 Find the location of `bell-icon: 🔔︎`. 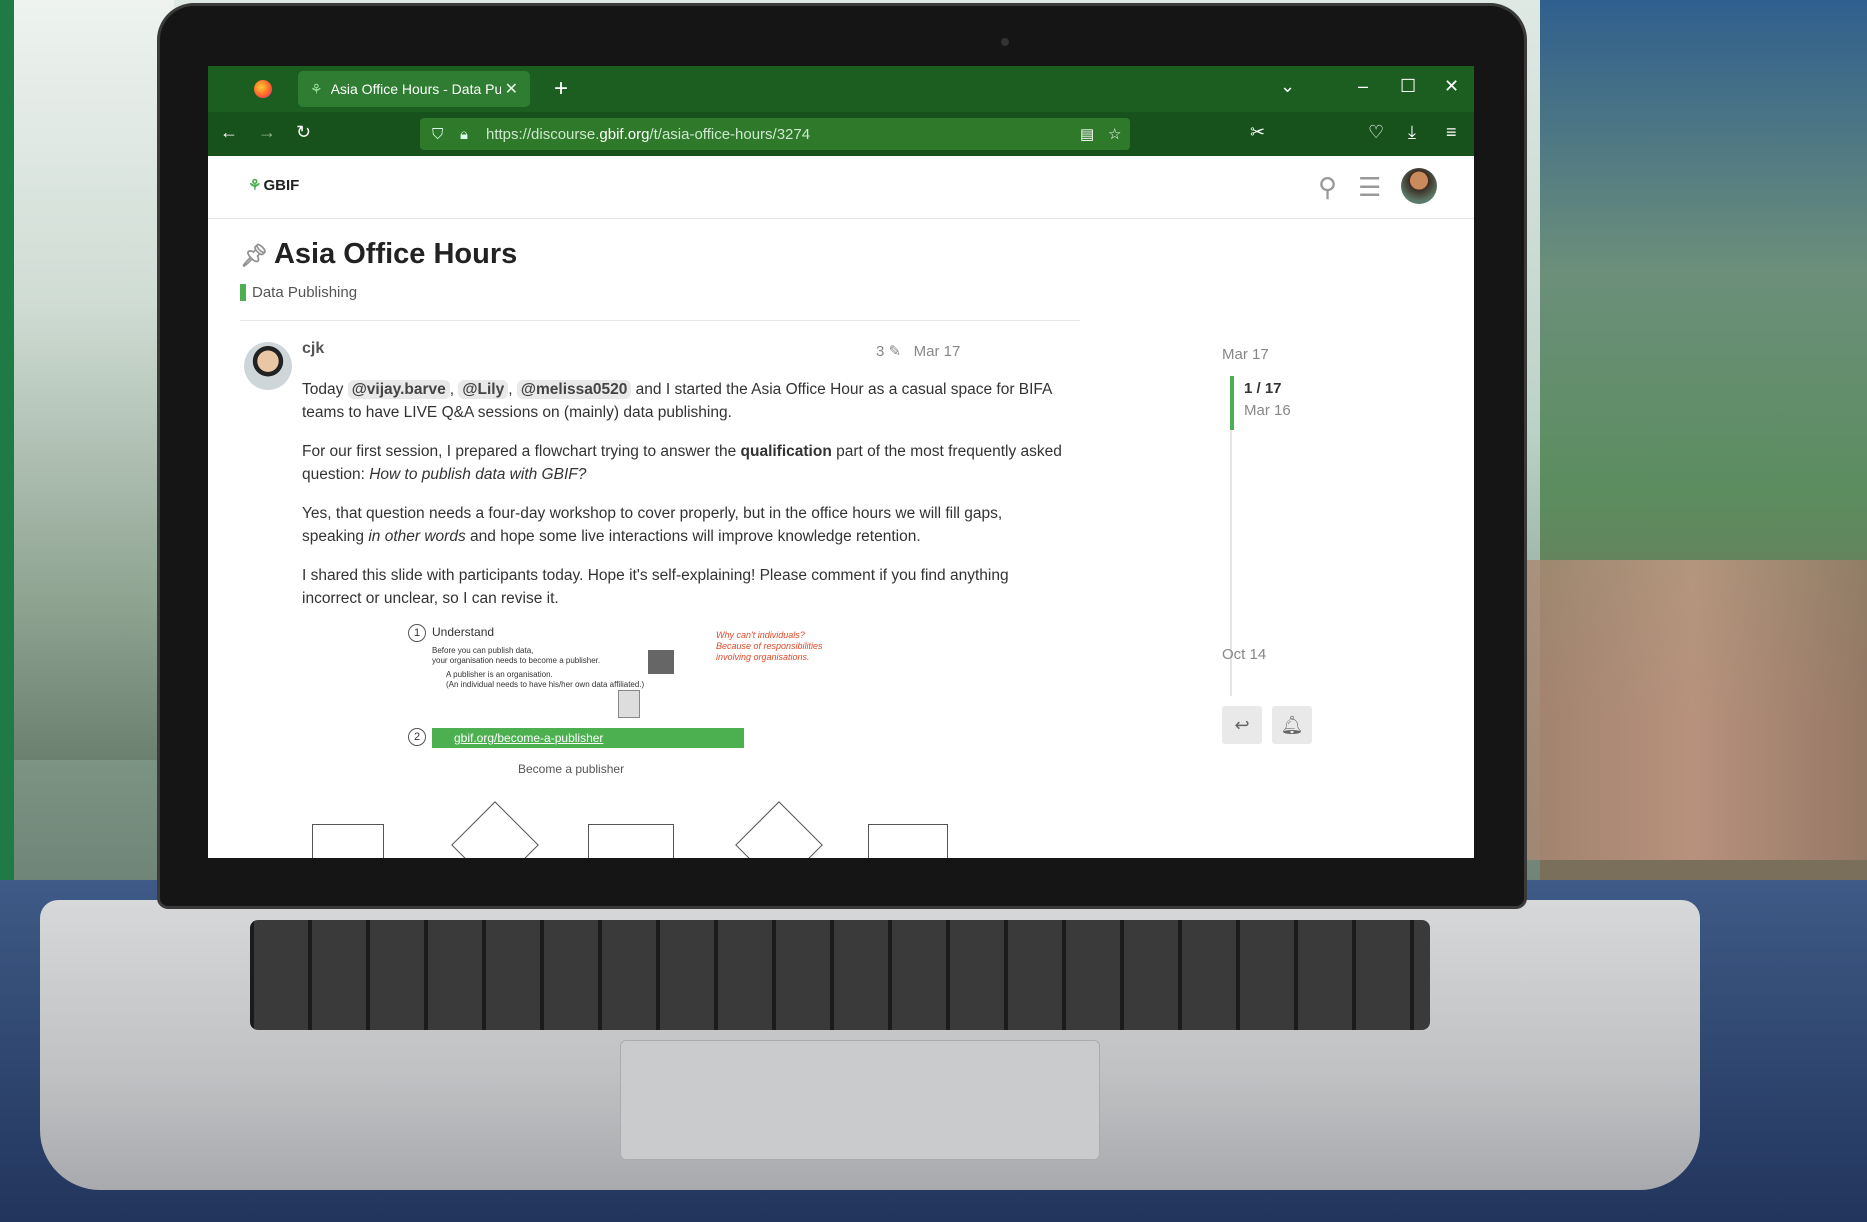

bell-icon: 🔔︎ is located at coordinates (1292, 724).